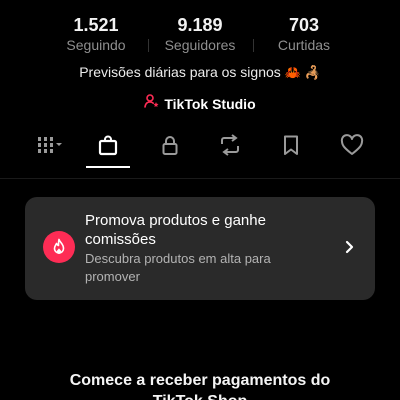  Describe the element at coordinates (350, 247) in the screenshot. I see `chevron-right-icon` at that location.